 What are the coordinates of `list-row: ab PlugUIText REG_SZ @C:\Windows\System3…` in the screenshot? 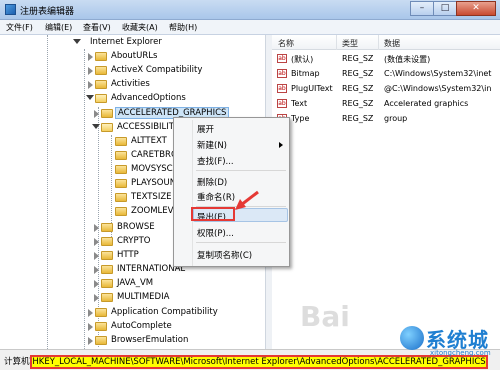 It's located at (386, 88).